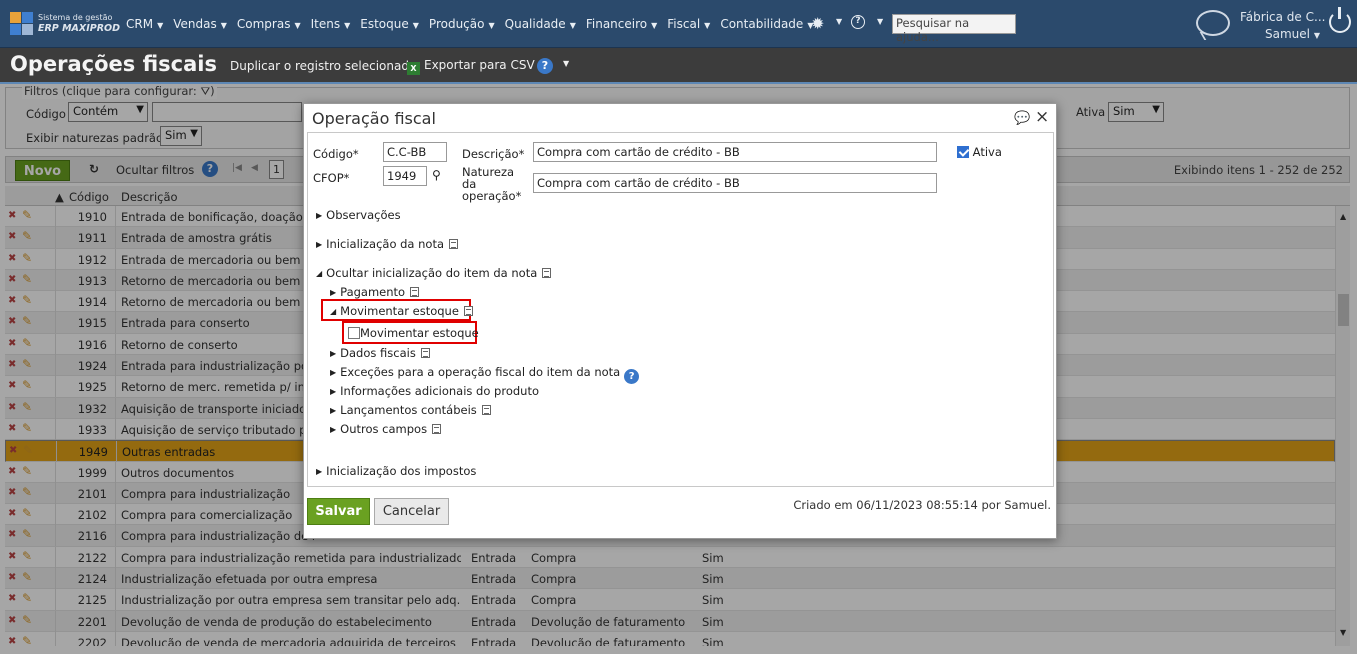 The width and height of the screenshot is (1357, 654). Describe the element at coordinates (269, 24) in the screenshot. I see `menu-compras: Compras ▼` at that location.